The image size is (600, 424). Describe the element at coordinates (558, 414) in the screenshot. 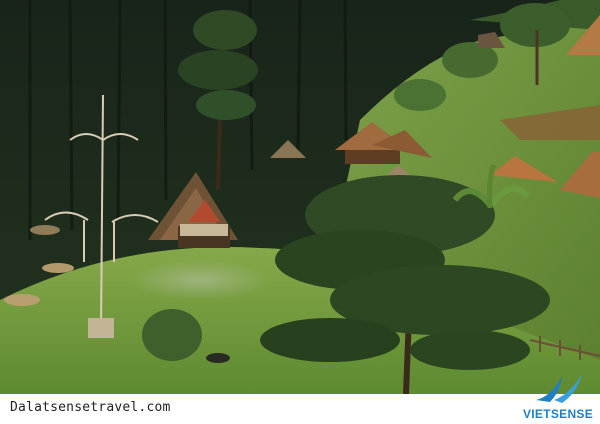

I see `brand-name: VIETSENSE` at that location.